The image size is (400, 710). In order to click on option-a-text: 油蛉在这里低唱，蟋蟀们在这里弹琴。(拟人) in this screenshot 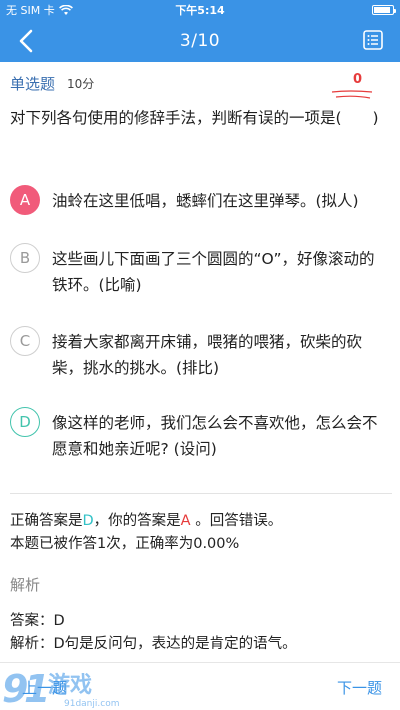, I will do `click(205, 201)`.